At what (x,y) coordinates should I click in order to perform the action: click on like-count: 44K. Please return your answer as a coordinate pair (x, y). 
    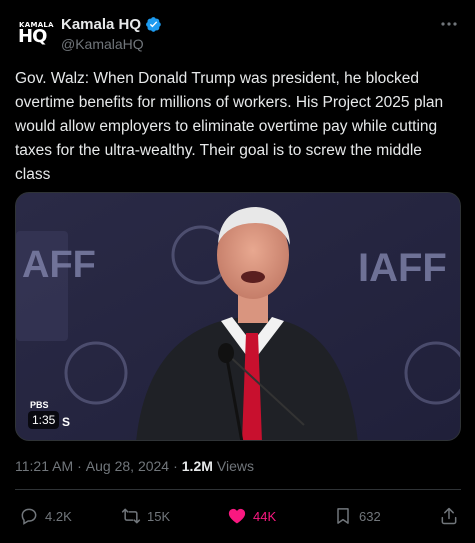
    Looking at the image, I should click on (265, 516).